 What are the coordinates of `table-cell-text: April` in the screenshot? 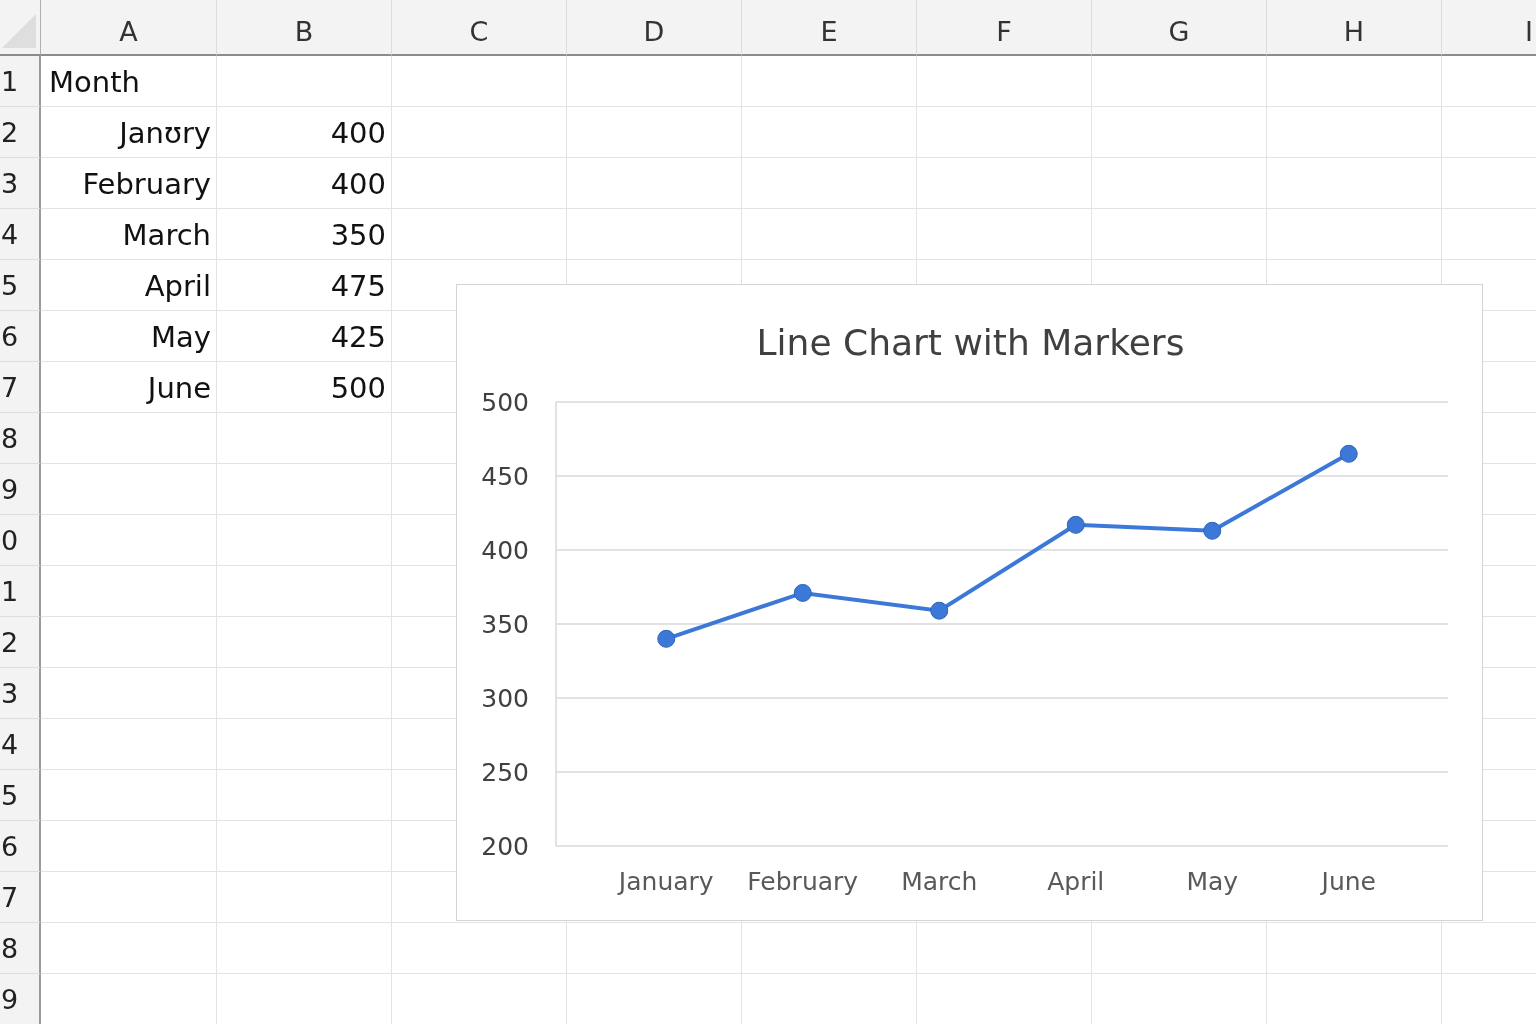 It's located at (177, 286).